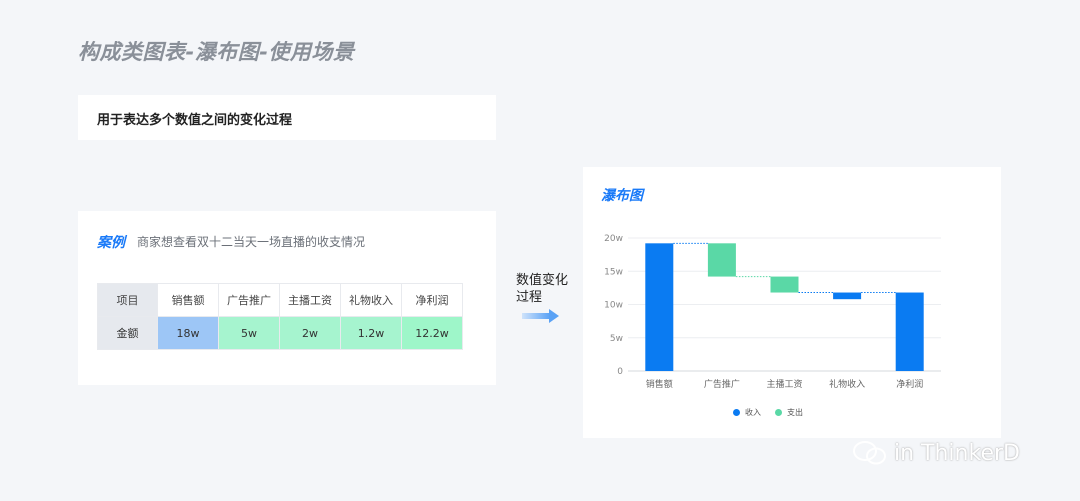 This screenshot has width=1080, height=501. What do you see at coordinates (909, 384) in the screenshot?
I see `x-tick-label: 净利润` at bounding box center [909, 384].